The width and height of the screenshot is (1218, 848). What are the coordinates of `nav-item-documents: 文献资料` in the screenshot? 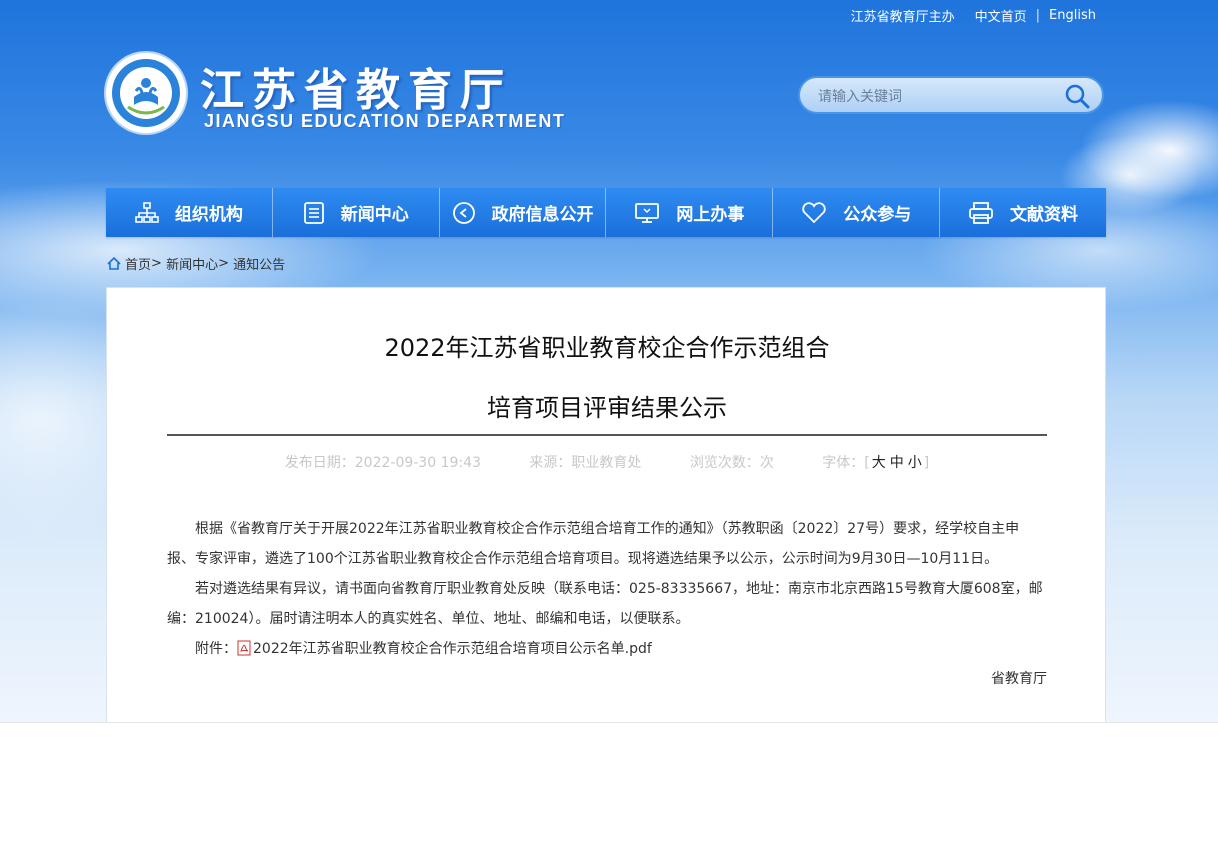 It's located at (1023, 212).